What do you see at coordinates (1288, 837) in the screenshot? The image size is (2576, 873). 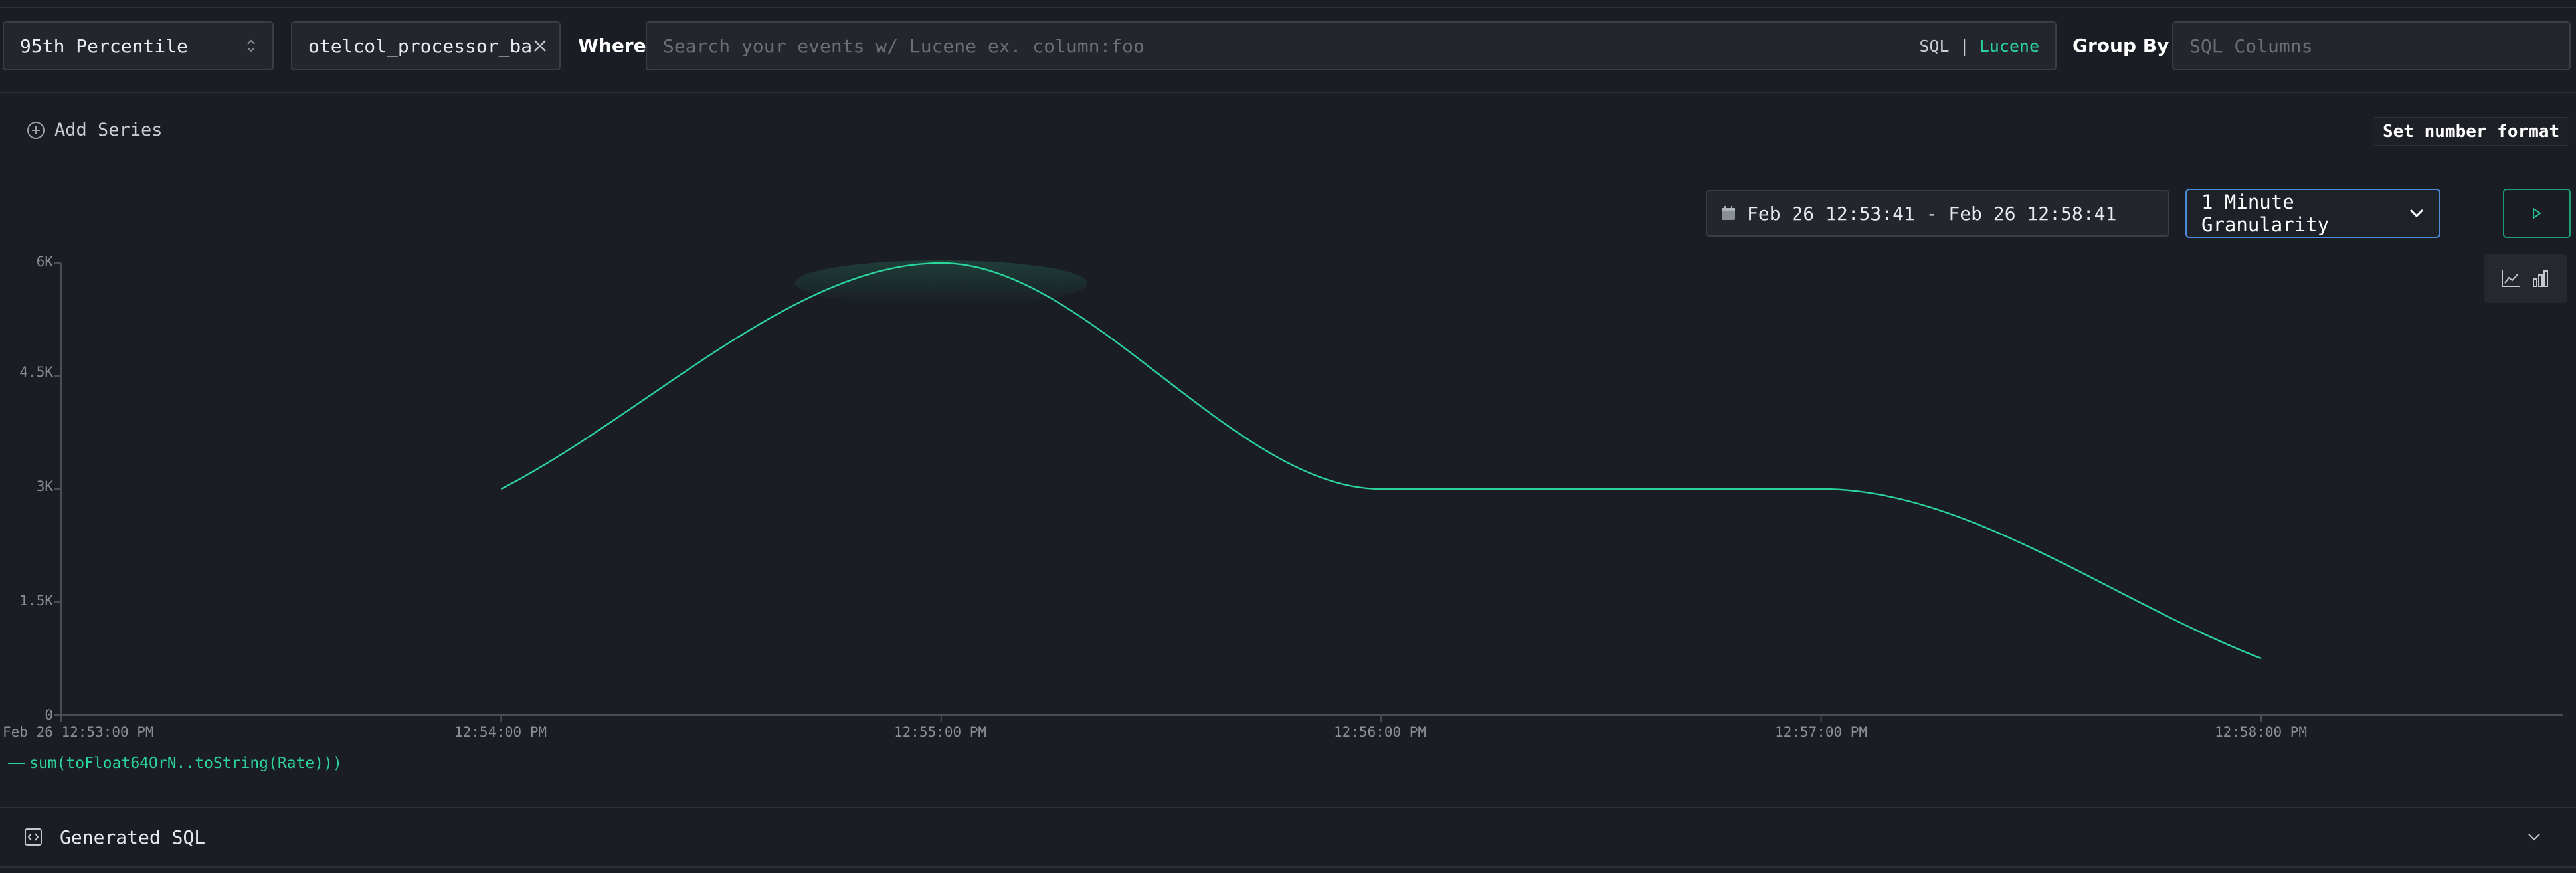 I see `generated-sql-accordion: Generated SQL` at bounding box center [1288, 837].